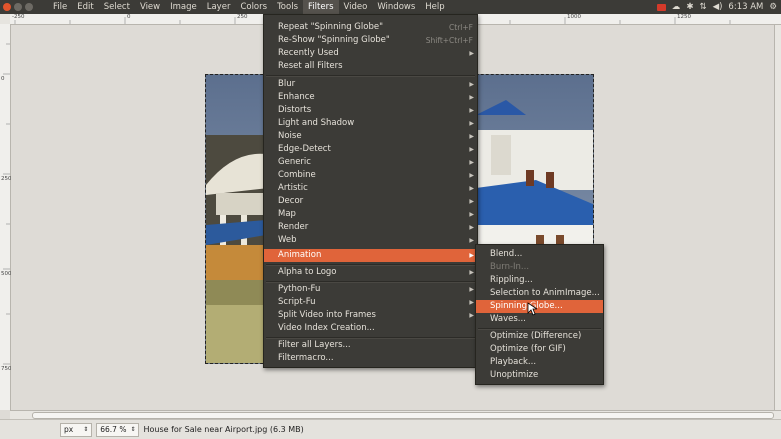 This screenshot has height=439, width=781. I want to click on menu-item-animation: Animation ▶, so click(370, 255).